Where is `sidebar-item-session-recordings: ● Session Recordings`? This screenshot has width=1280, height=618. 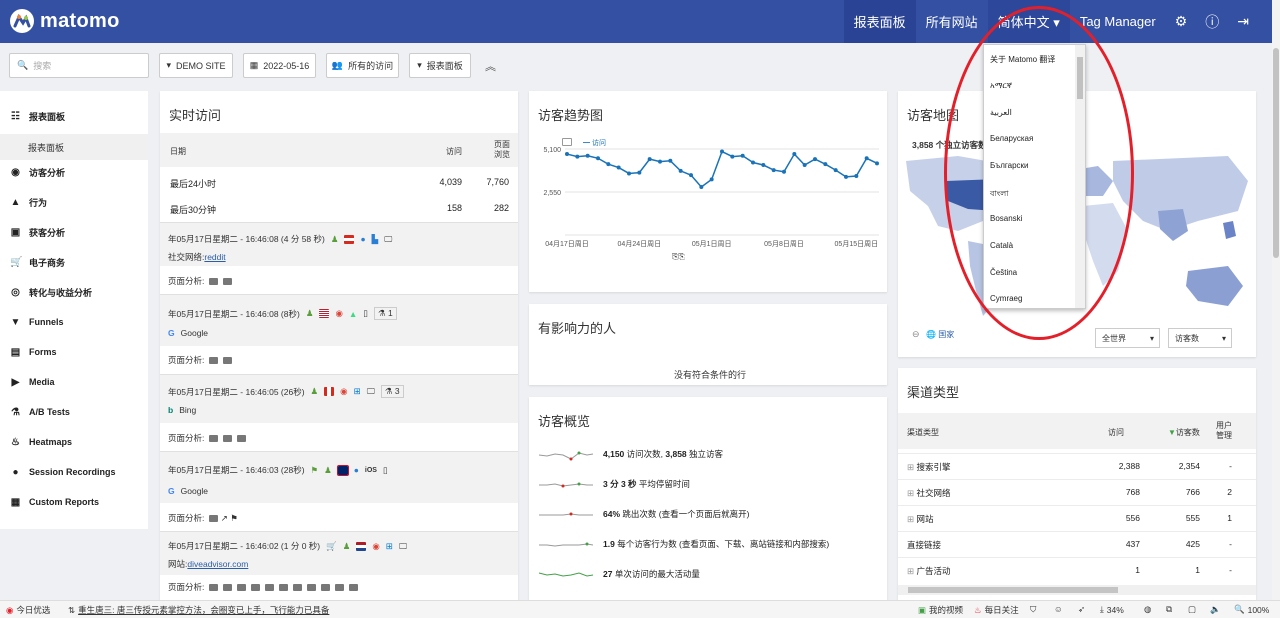
sidebar-item-session-recordings: ● Session Recordings is located at coordinates (74, 472).